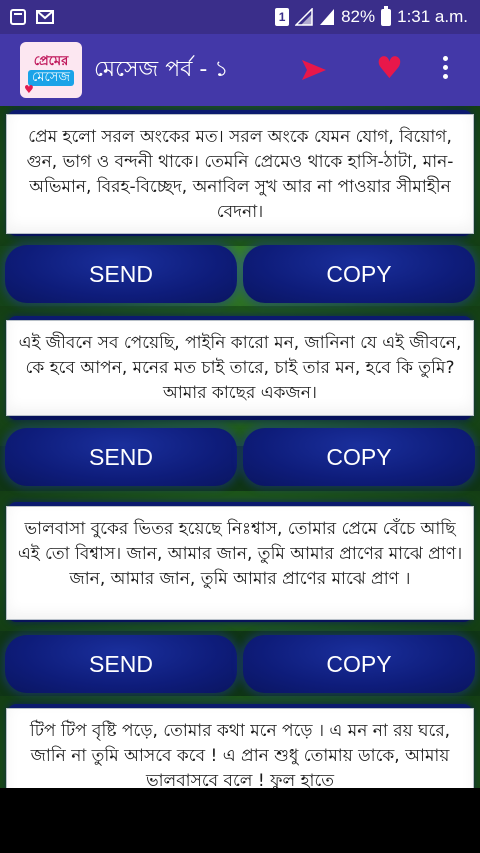 The image size is (480, 853). What do you see at coordinates (45, 17) in the screenshot?
I see `mail-icon` at bounding box center [45, 17].